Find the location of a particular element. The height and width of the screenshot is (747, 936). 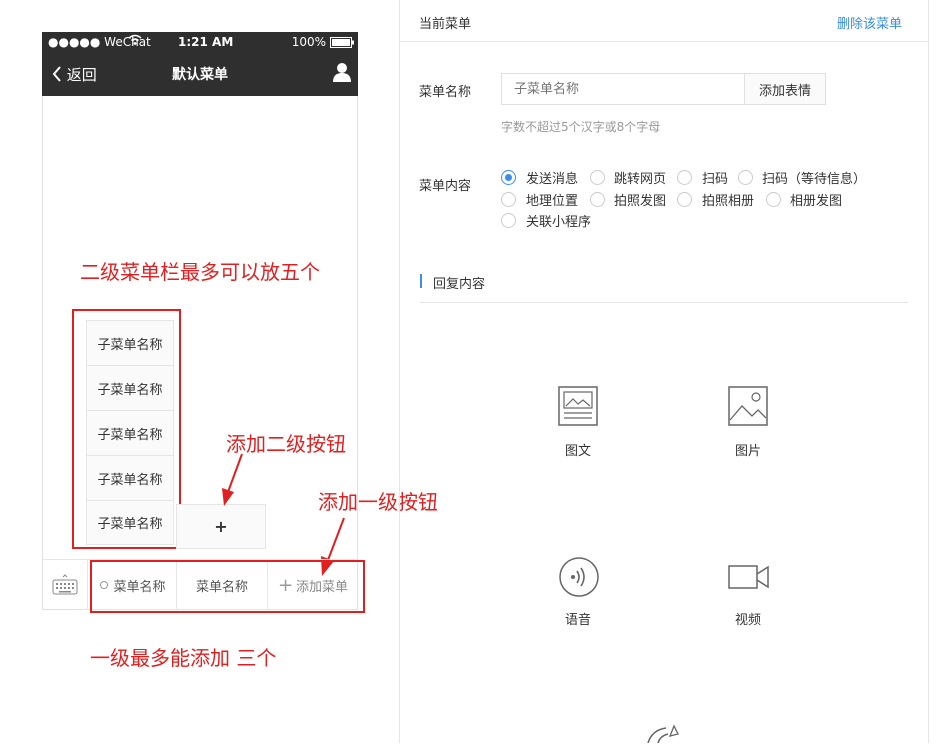

keyboard-button is located at coordinates (65, 585).